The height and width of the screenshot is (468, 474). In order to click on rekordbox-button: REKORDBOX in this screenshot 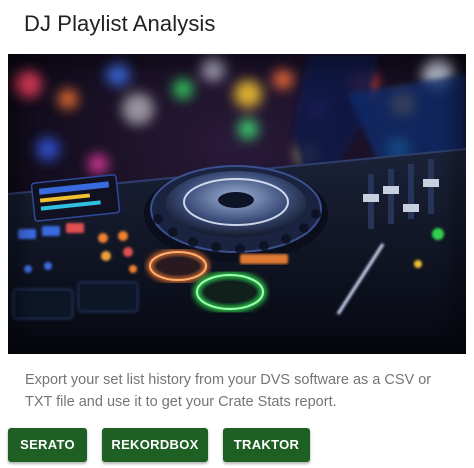, I will do `click(155, 445)`.